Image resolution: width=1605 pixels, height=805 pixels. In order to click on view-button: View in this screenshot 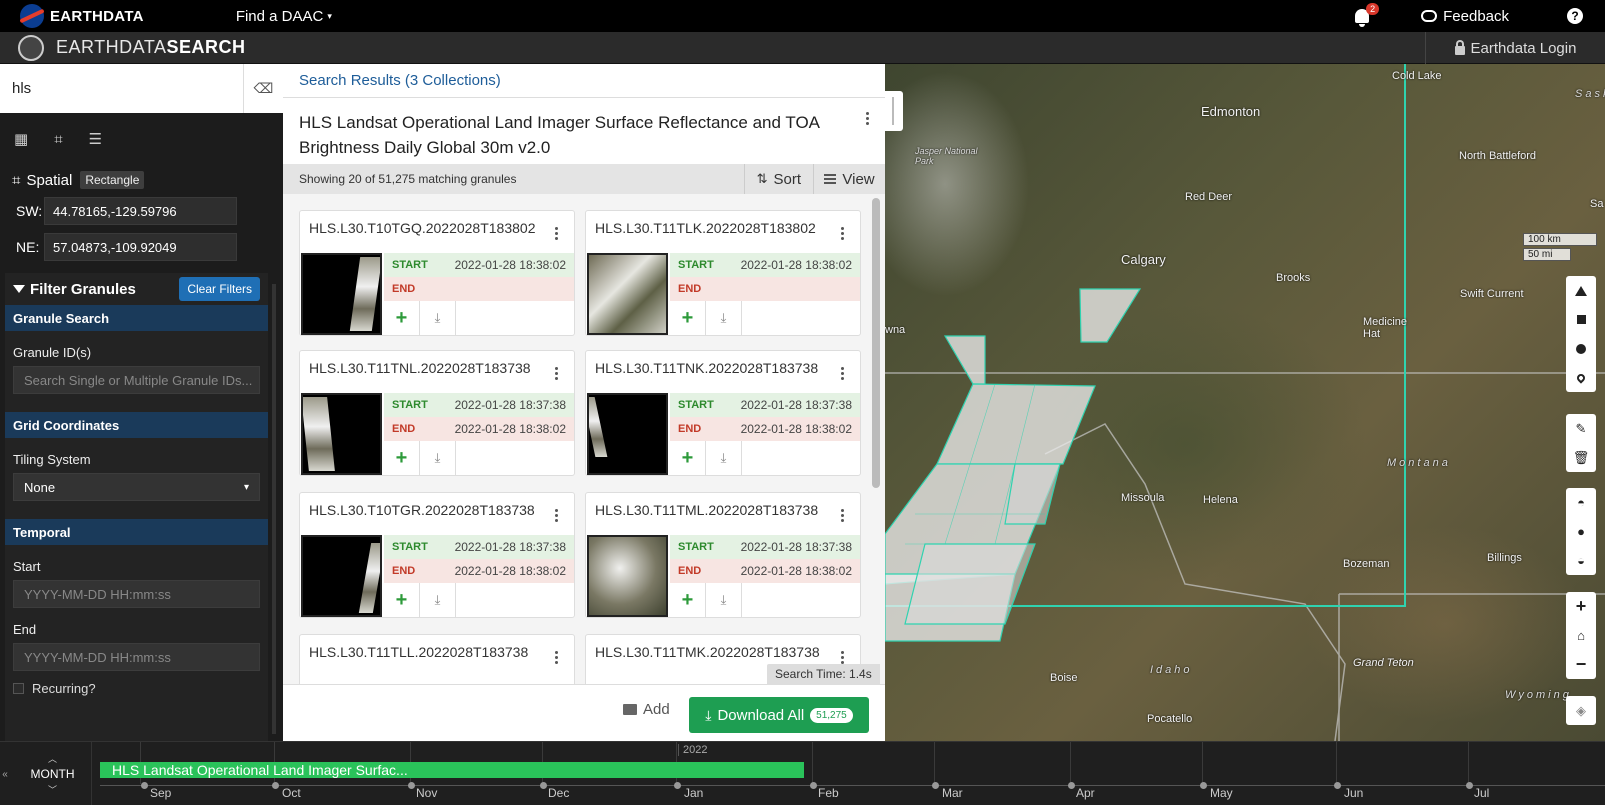, I will do `click(849, 179)`.